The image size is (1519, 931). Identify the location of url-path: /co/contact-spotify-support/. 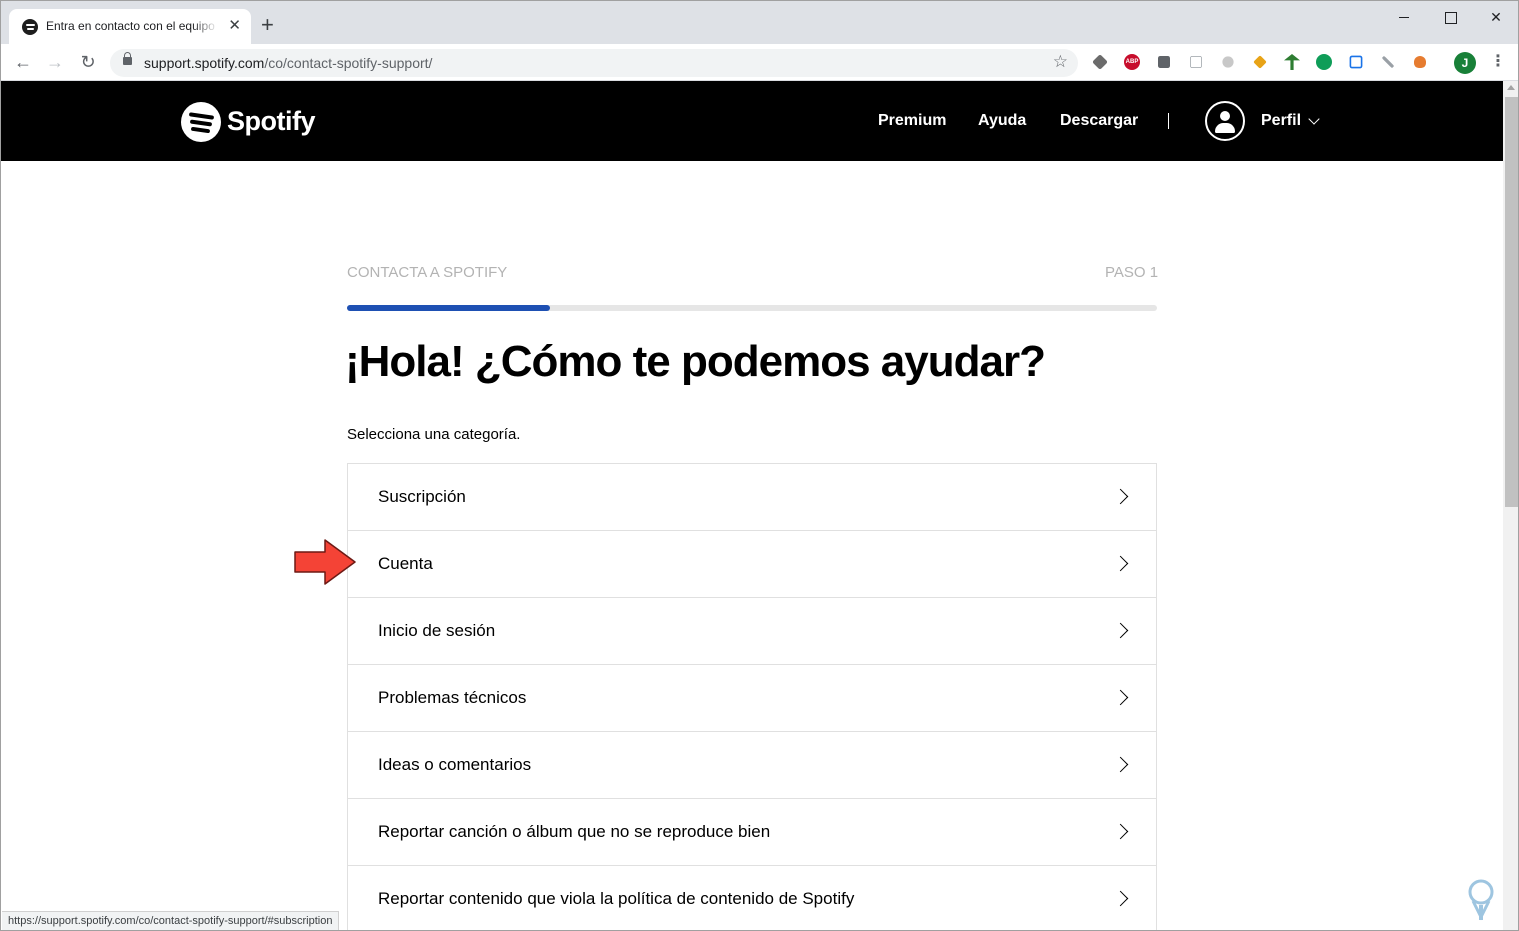
(348, 63).